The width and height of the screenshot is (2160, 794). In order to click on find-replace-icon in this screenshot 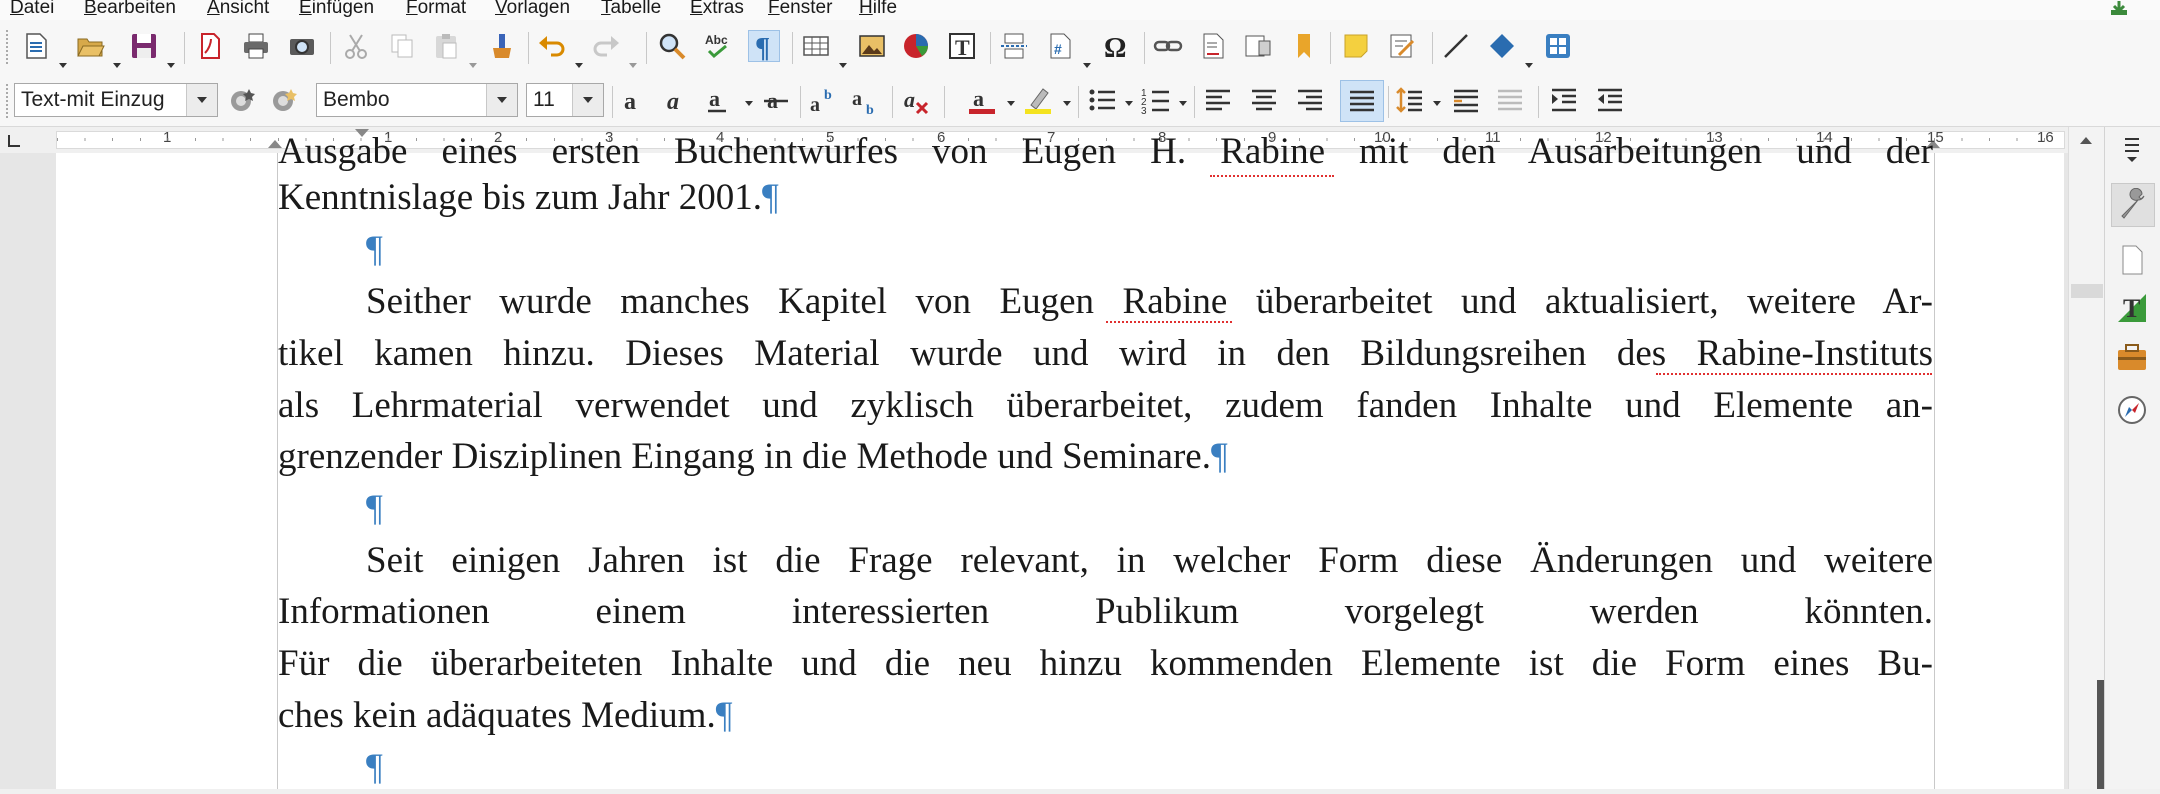, I will do `click(672, 46)`.